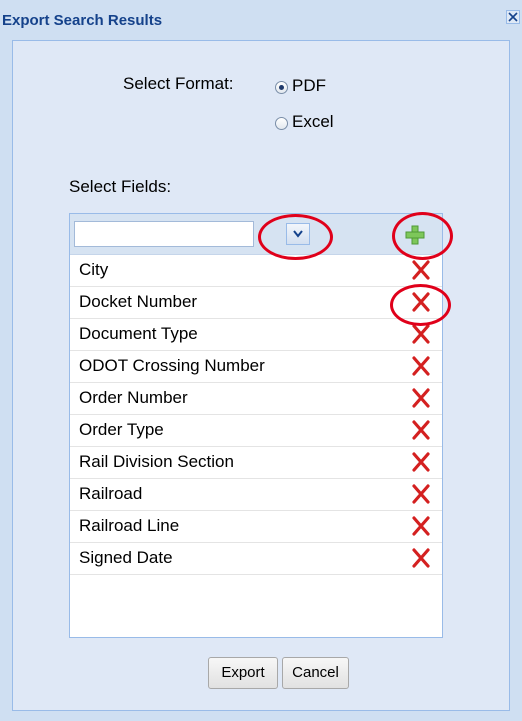 This screenshot has height=721, width=522. Describe the element at coordinates (256, 335) in the screenshot. I see `list-item: Document Type` at that location.